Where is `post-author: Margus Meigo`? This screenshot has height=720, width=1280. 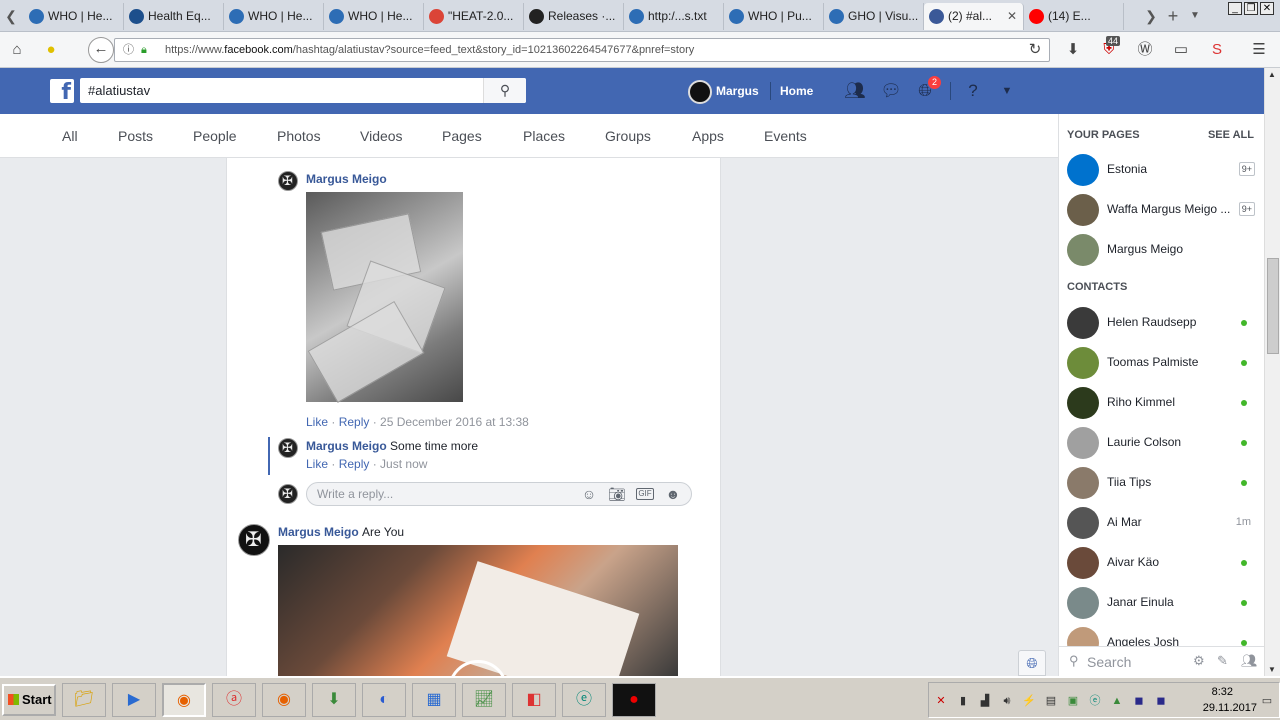
post-author: Margus Meigo is located at coordinates (318, 532).